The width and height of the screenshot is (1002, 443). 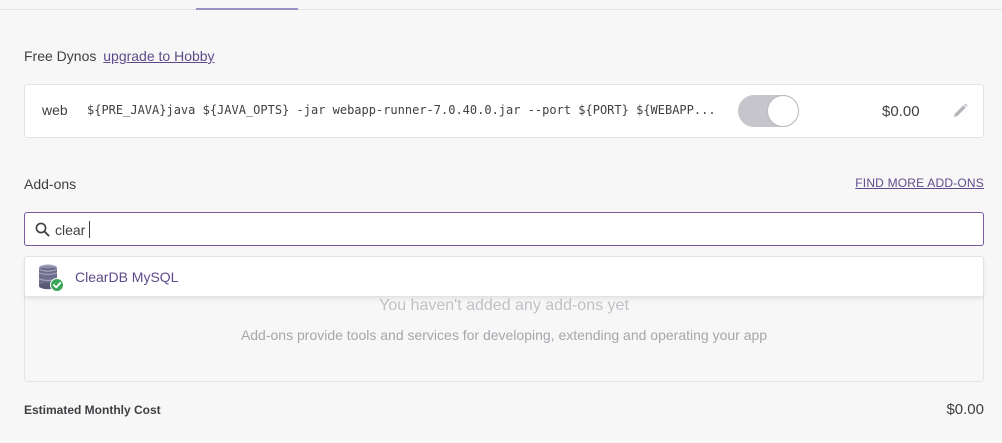 I want to click on dyno-price: $0.00, so click(x=901, y=111).